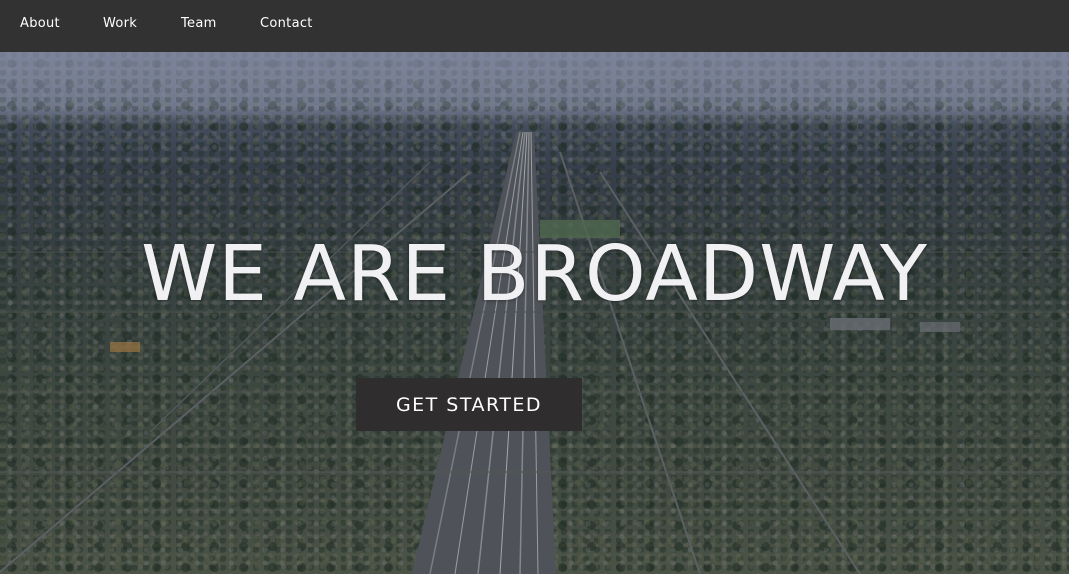 The height and width of the screenshot is (574, 1069). I want to click on nav-link-work: Work, so click(120, 23).